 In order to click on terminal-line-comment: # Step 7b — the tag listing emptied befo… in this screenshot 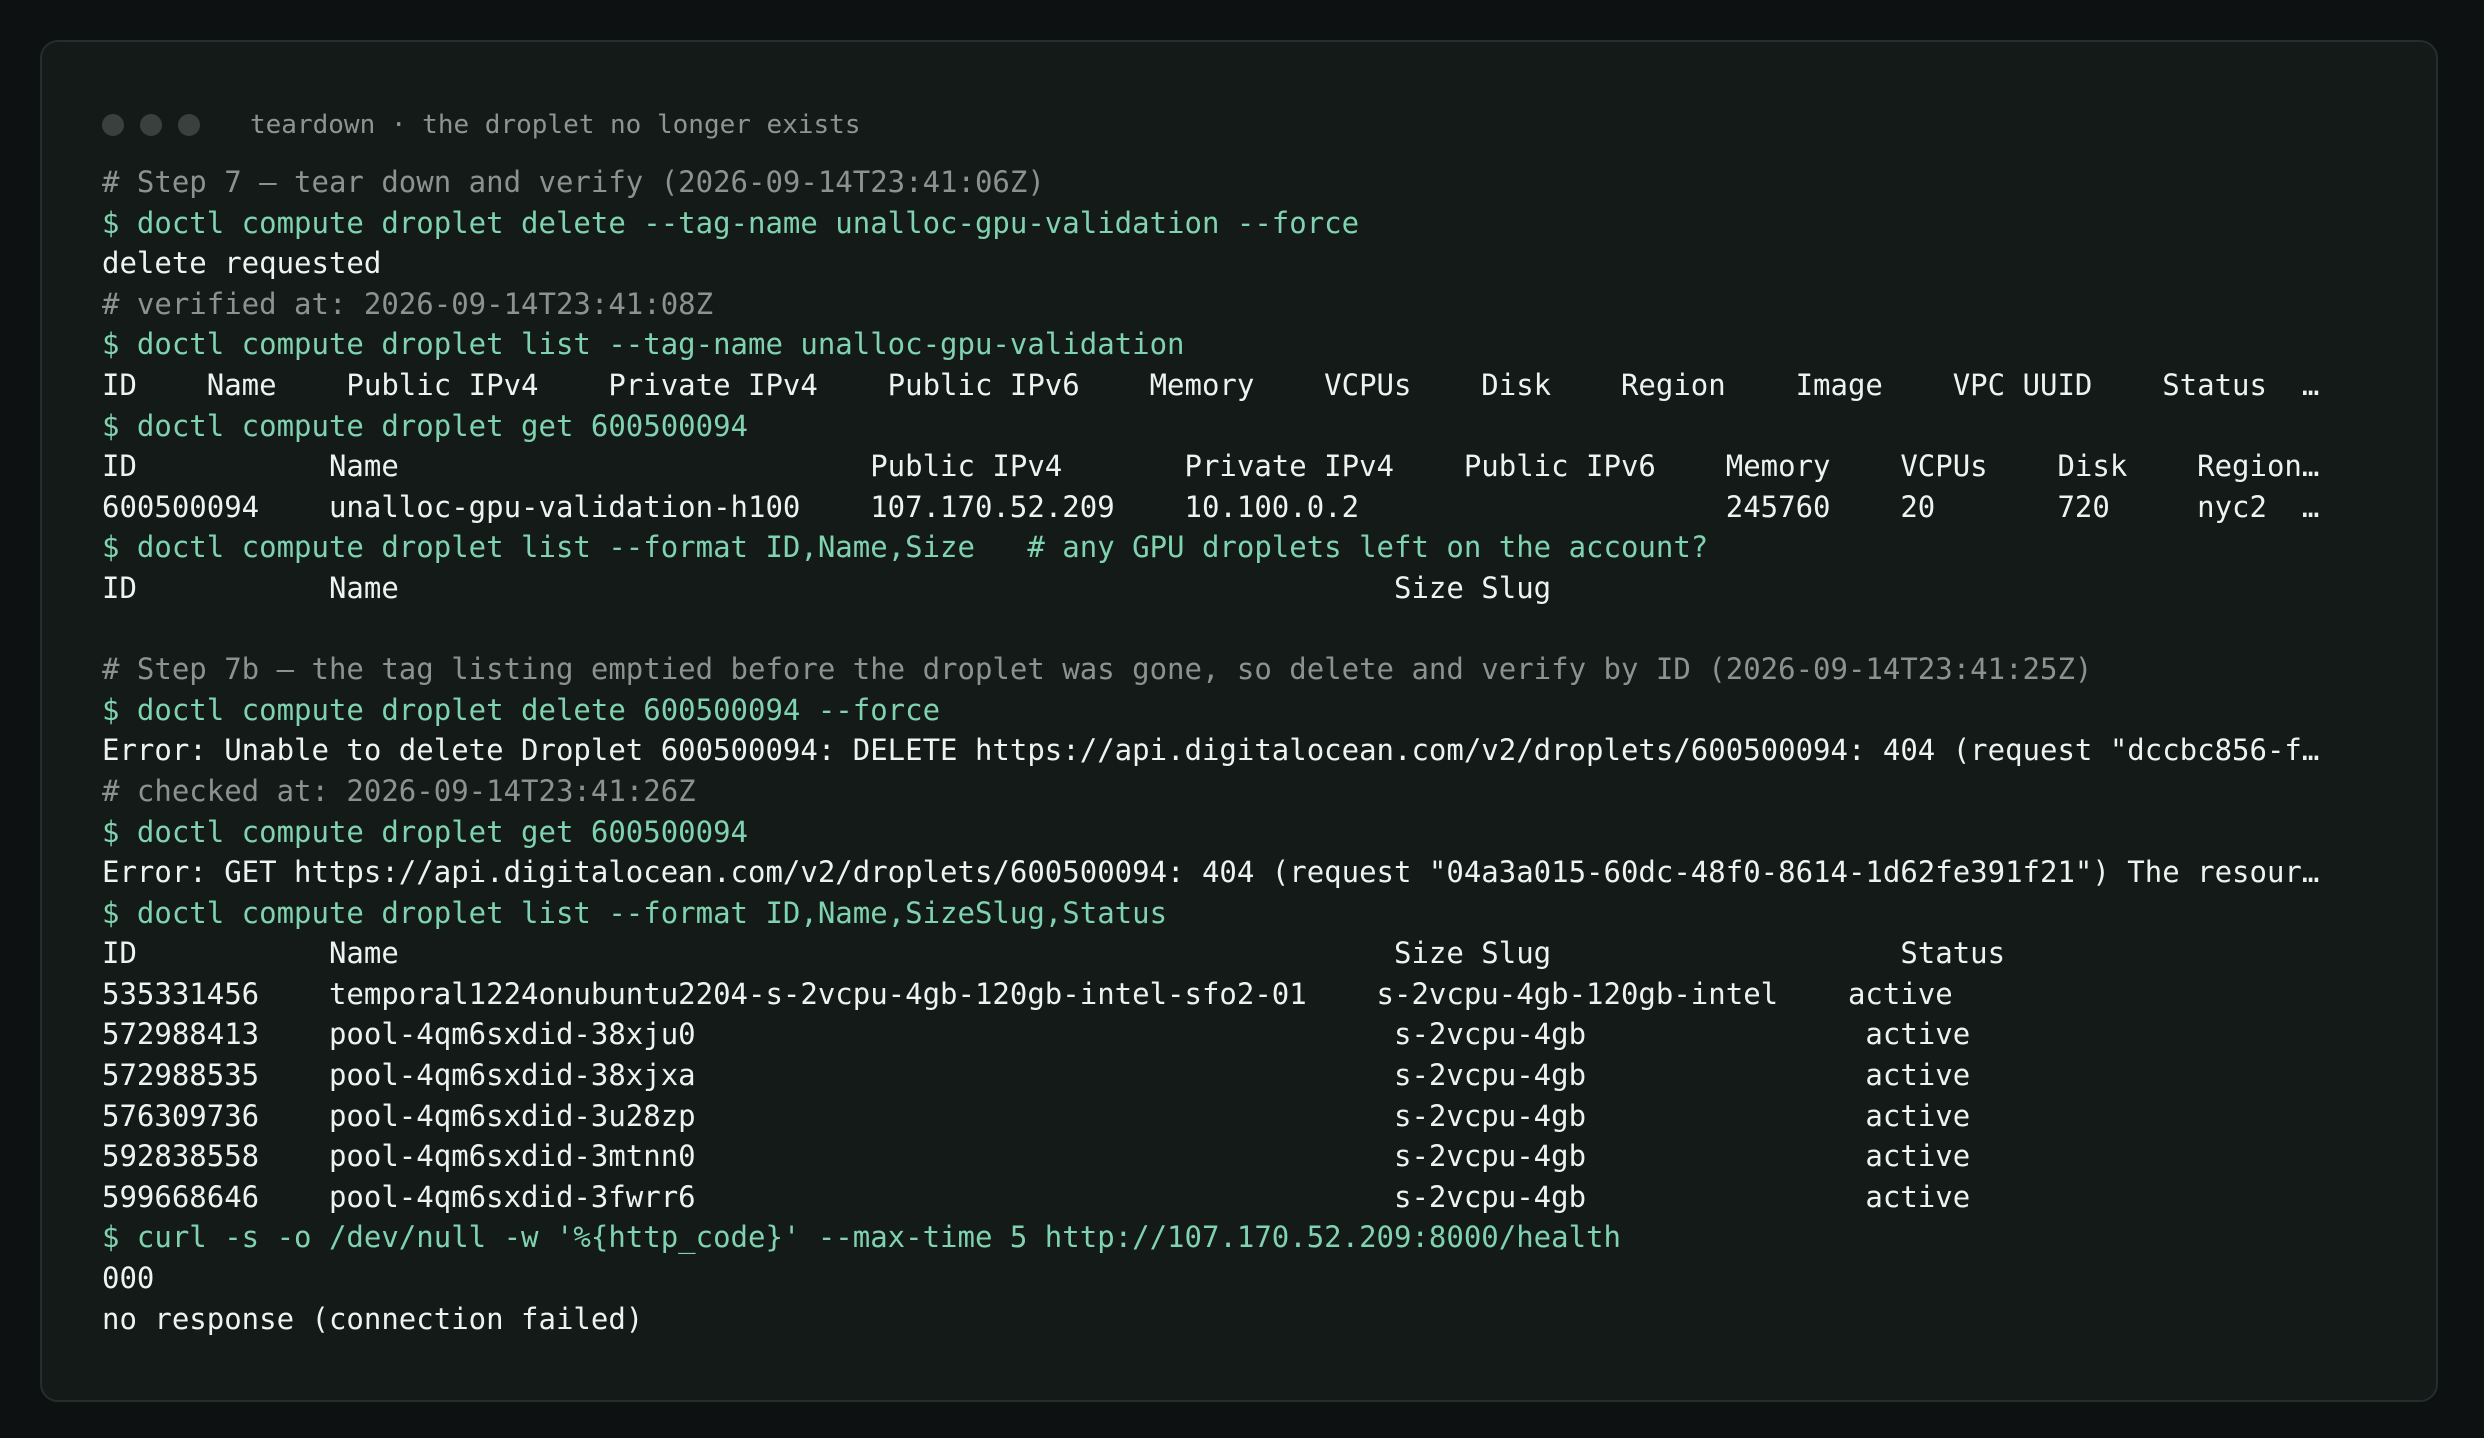, I will do `click(1097, 669)`.